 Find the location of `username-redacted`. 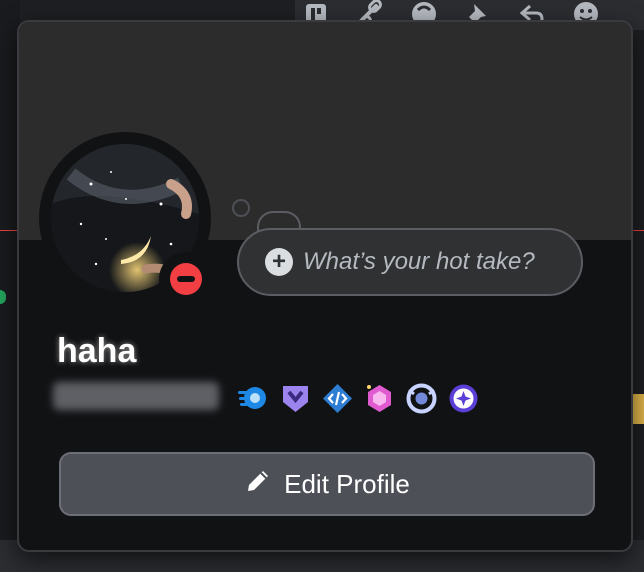

username-redacted is located at coordinates (136, 396).